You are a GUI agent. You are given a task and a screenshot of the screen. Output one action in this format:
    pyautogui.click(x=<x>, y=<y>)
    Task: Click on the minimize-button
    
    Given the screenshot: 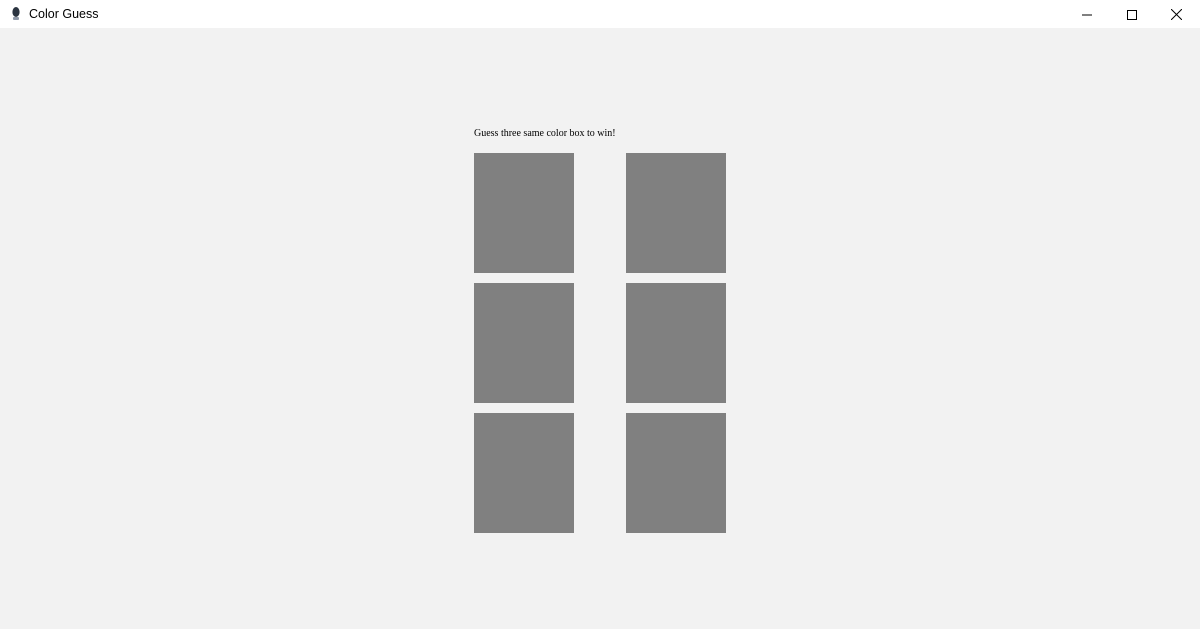 What is the action you would take?
    pyautogui.click(x=1086, y=14)
    